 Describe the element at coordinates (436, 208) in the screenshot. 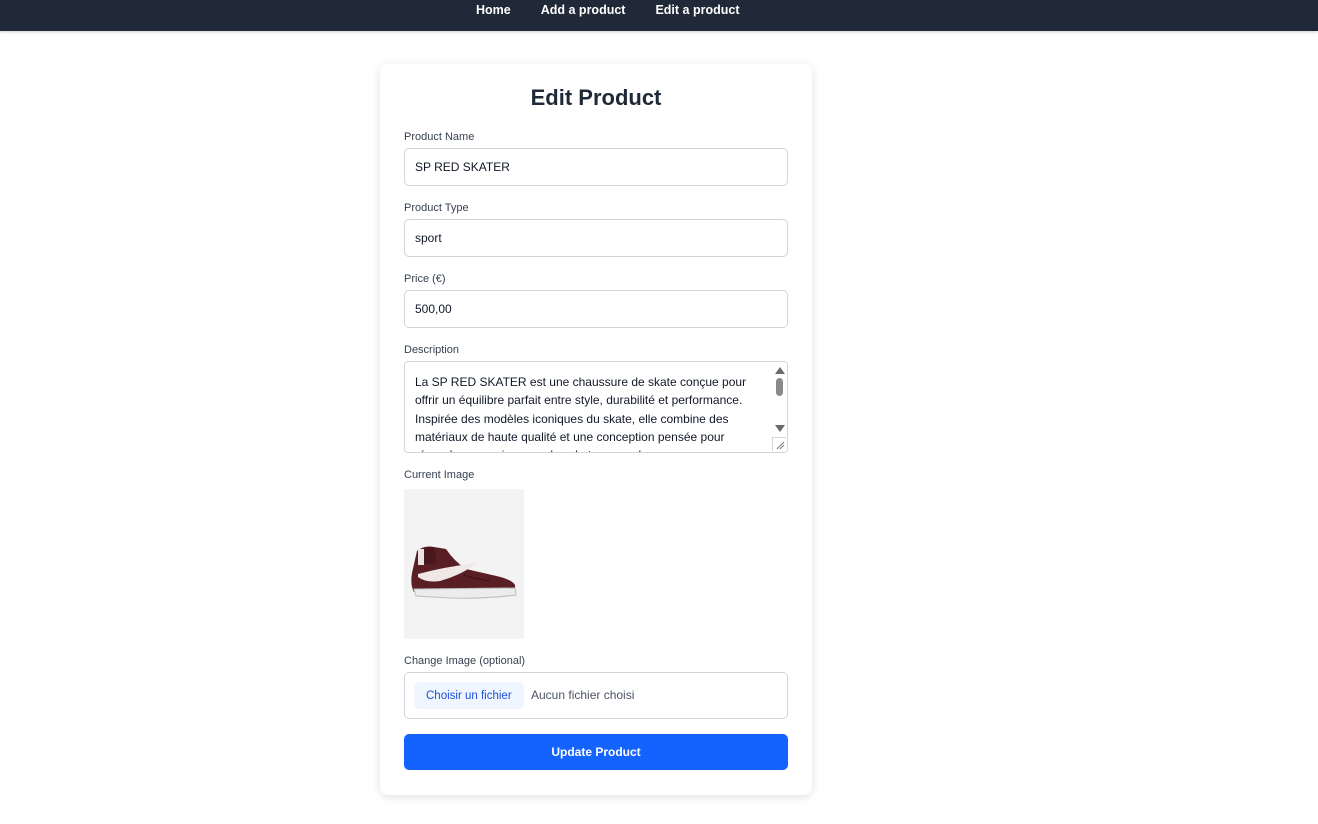

I see `product-type-label: Product Type` at that location.